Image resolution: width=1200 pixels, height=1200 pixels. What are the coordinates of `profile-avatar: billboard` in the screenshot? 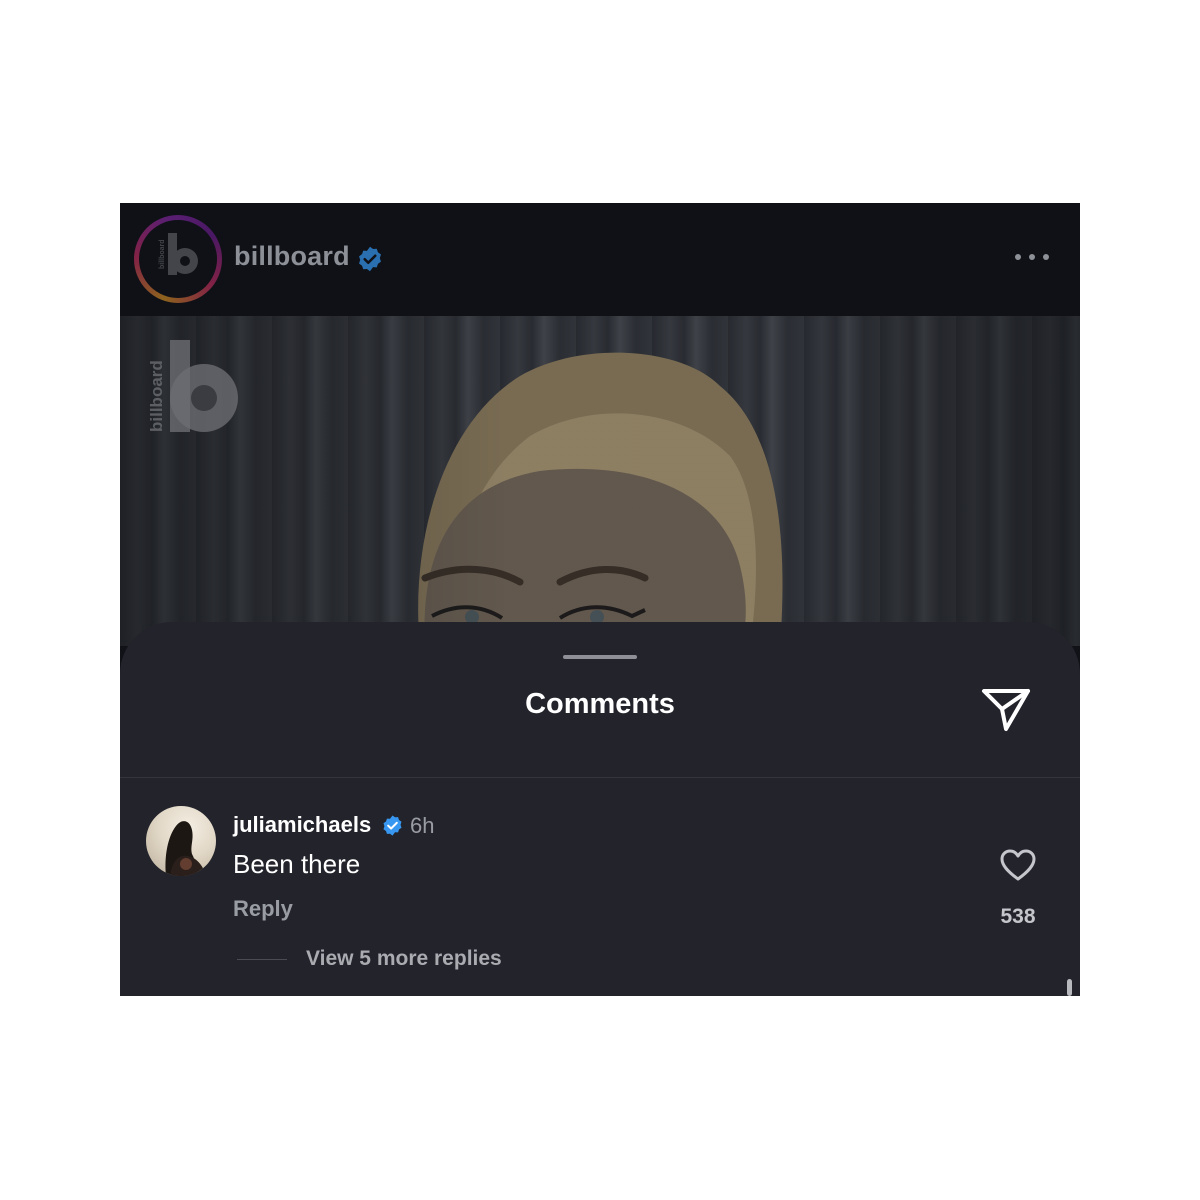 It's located at (178, 259).